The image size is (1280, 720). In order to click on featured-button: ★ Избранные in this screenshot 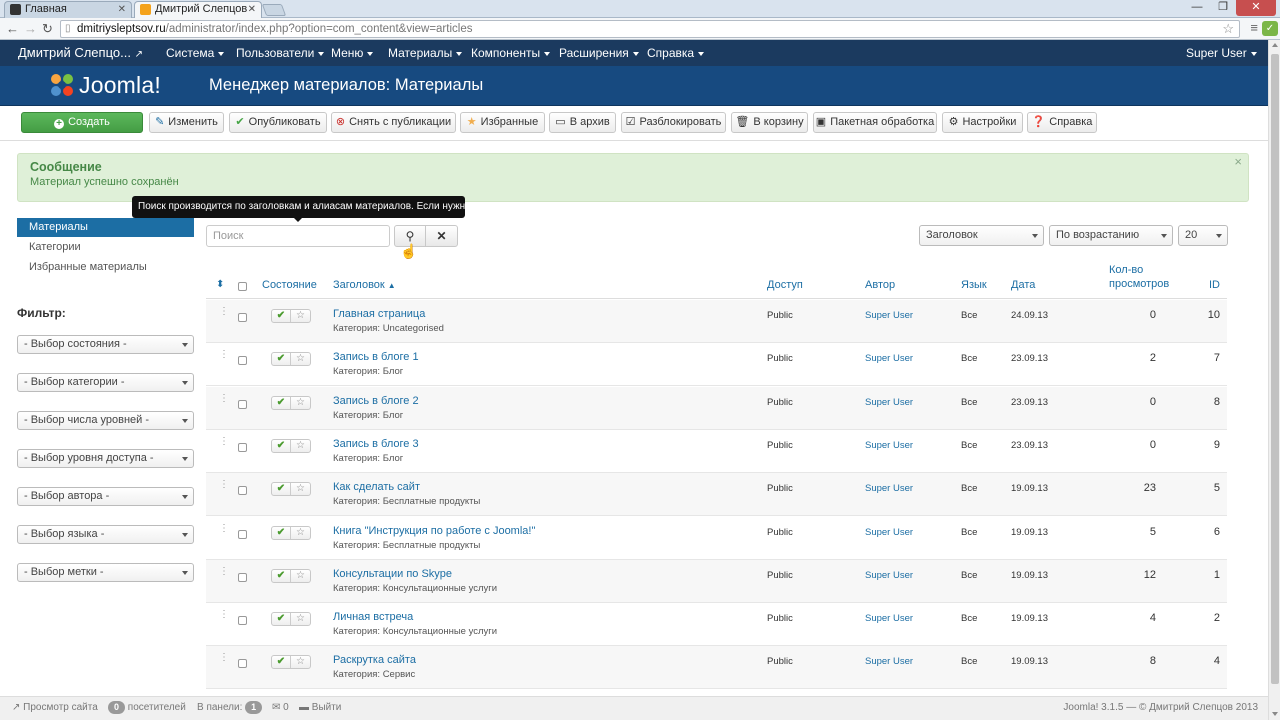, I will do `click(502, 122)`.